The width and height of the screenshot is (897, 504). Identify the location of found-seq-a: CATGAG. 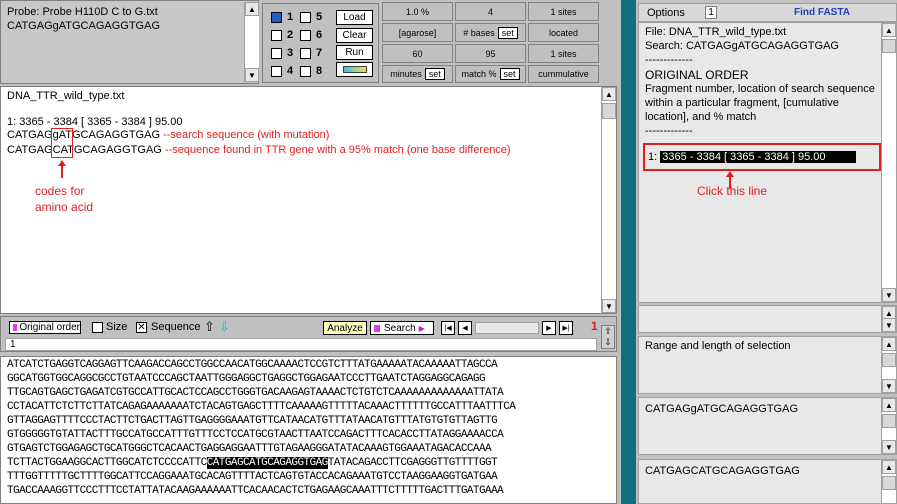
(30, 150).